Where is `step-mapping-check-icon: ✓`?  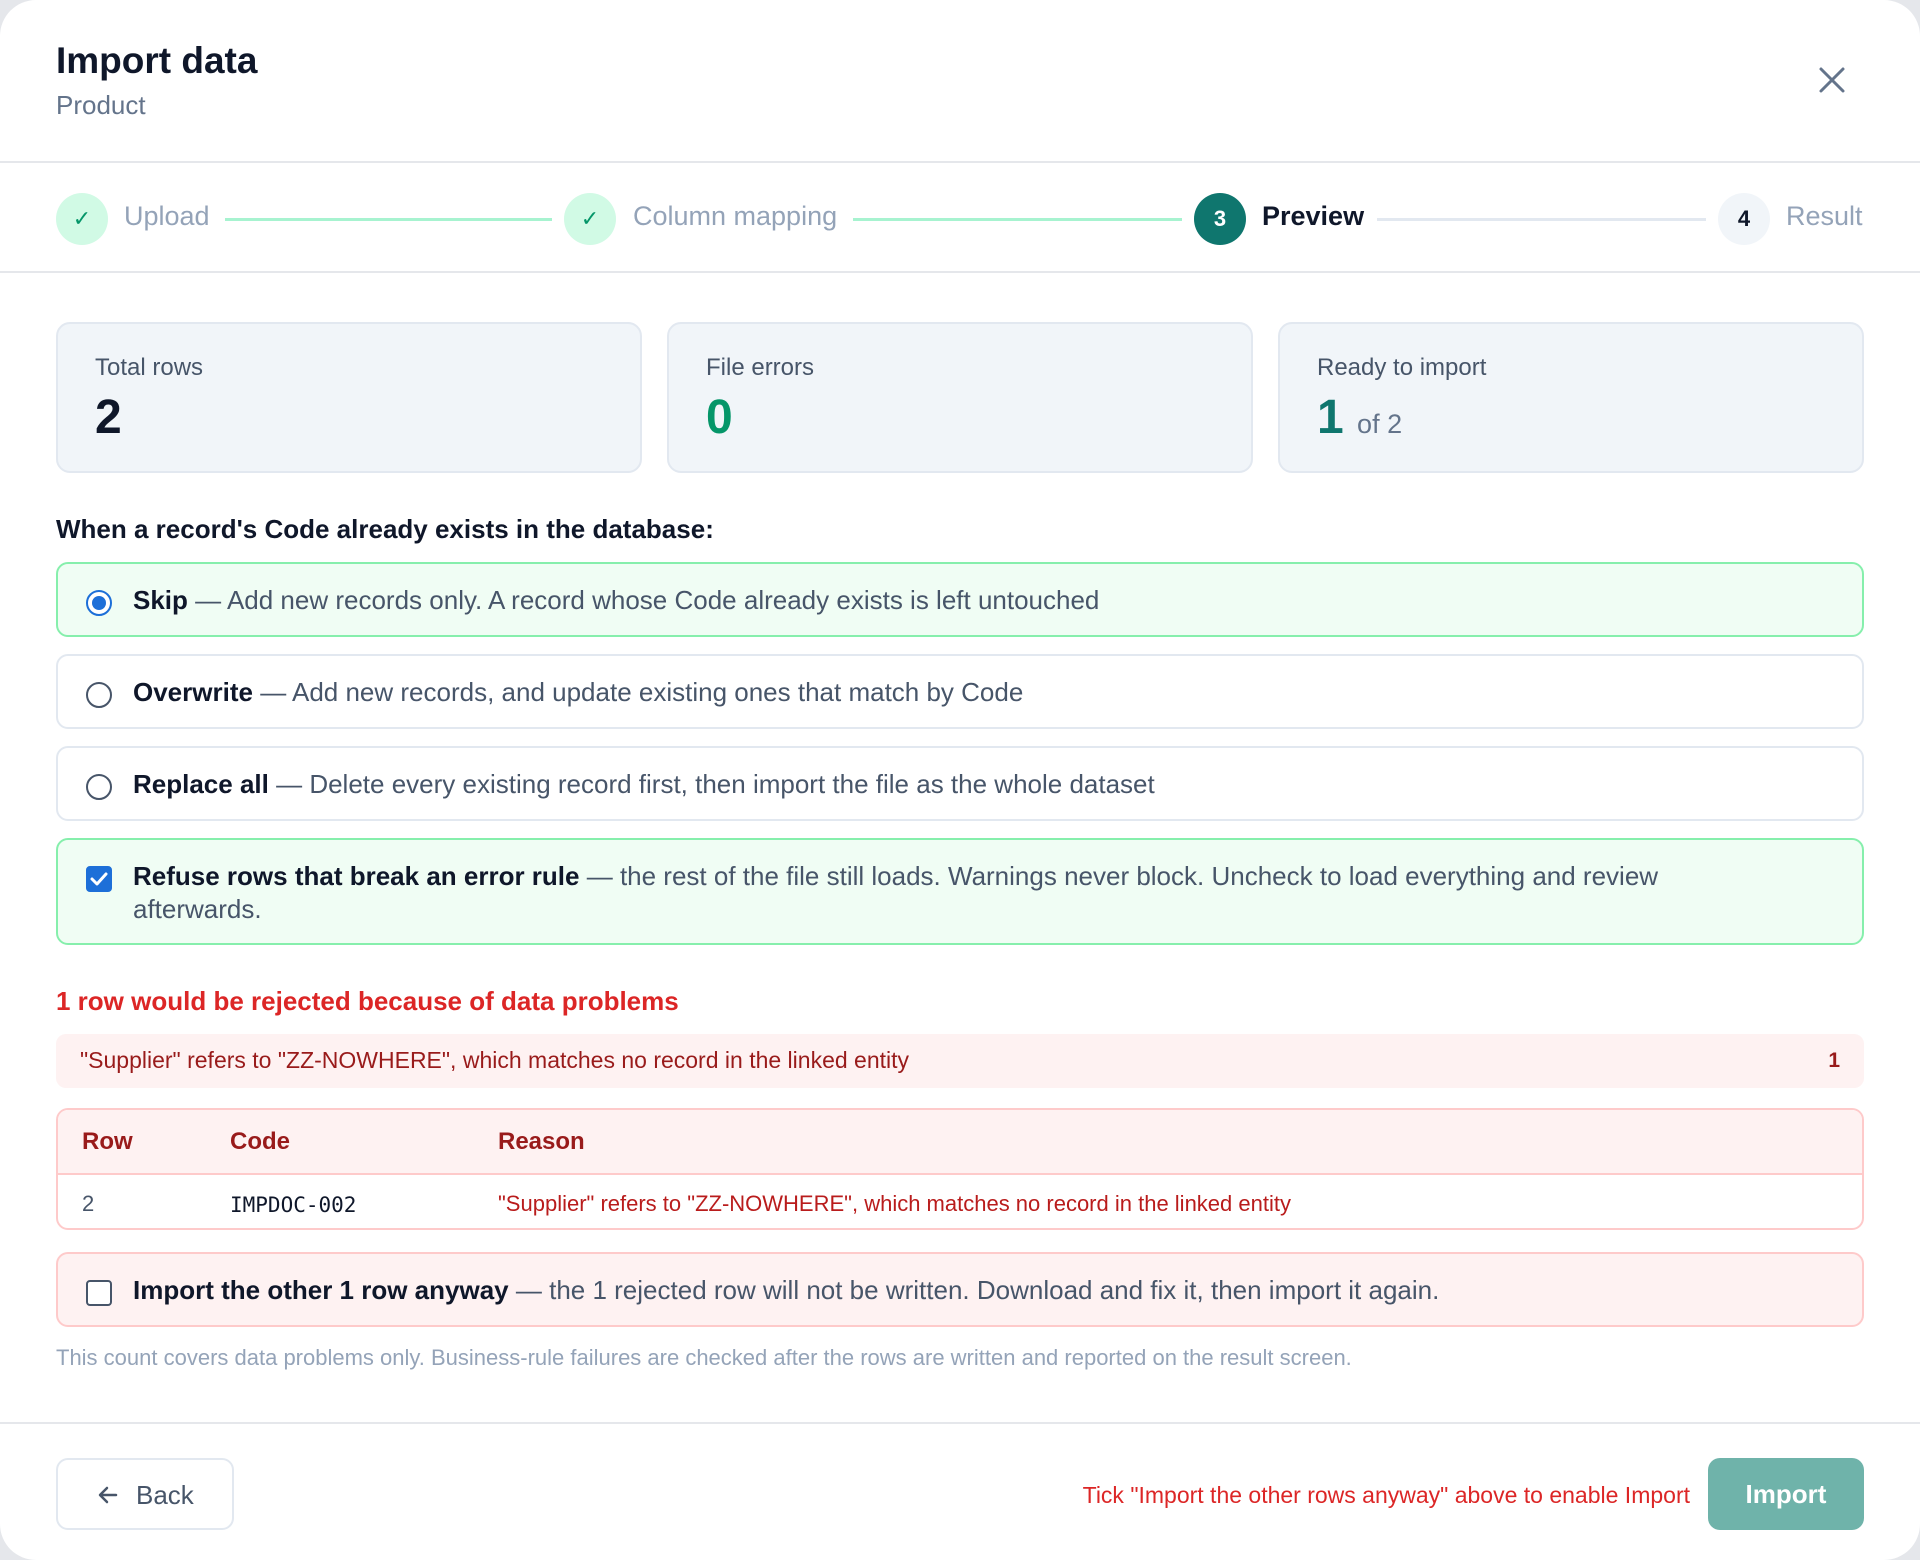
step-mapping-check-icon: ✓ is located at coordinates (590, 219).